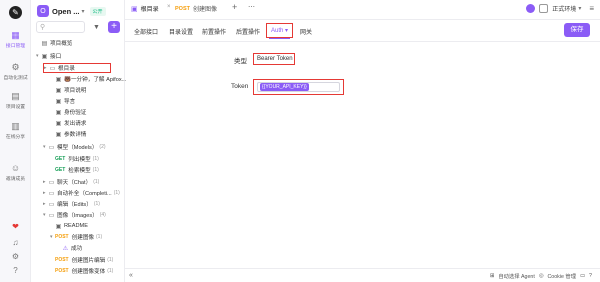 The width and height of the screenshot is (600, 282). What do you see at coordinates (15, 168) in the screenshot?
I see `invite-icon: ☺` at bounding box center [15, 168].